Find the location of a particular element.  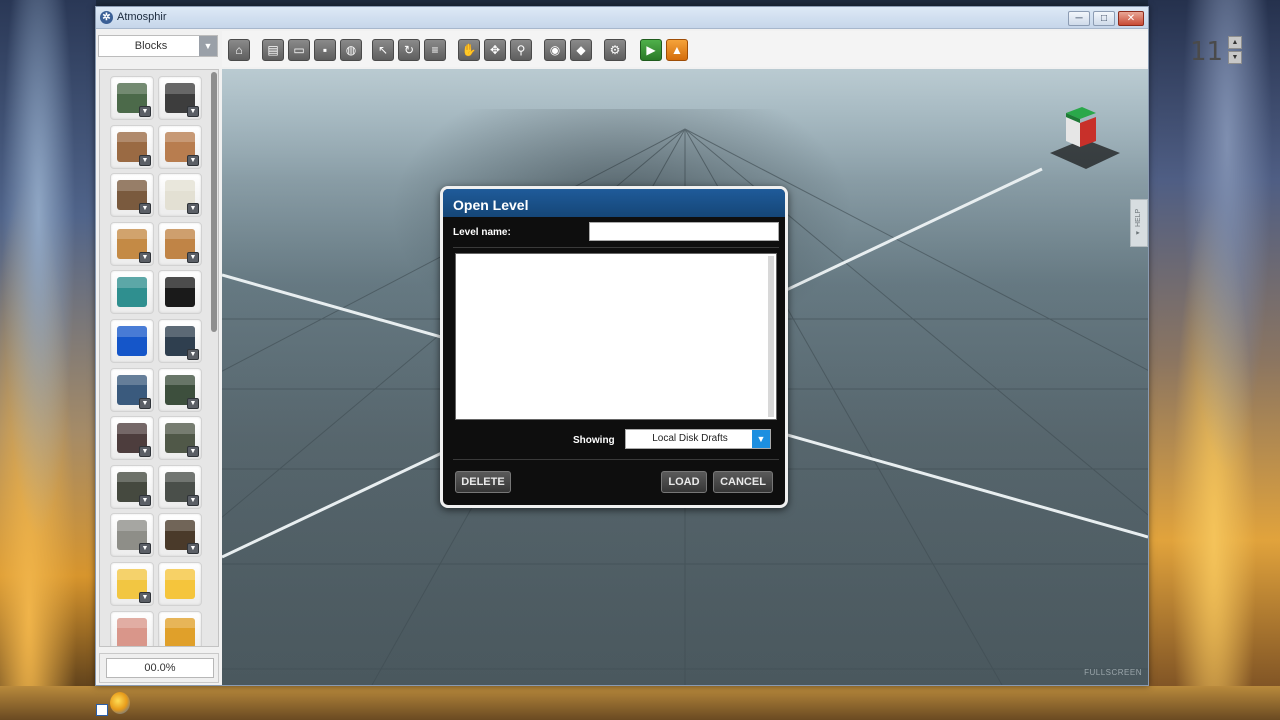

level-list-scrollbar is located at coordinates (771, 336).